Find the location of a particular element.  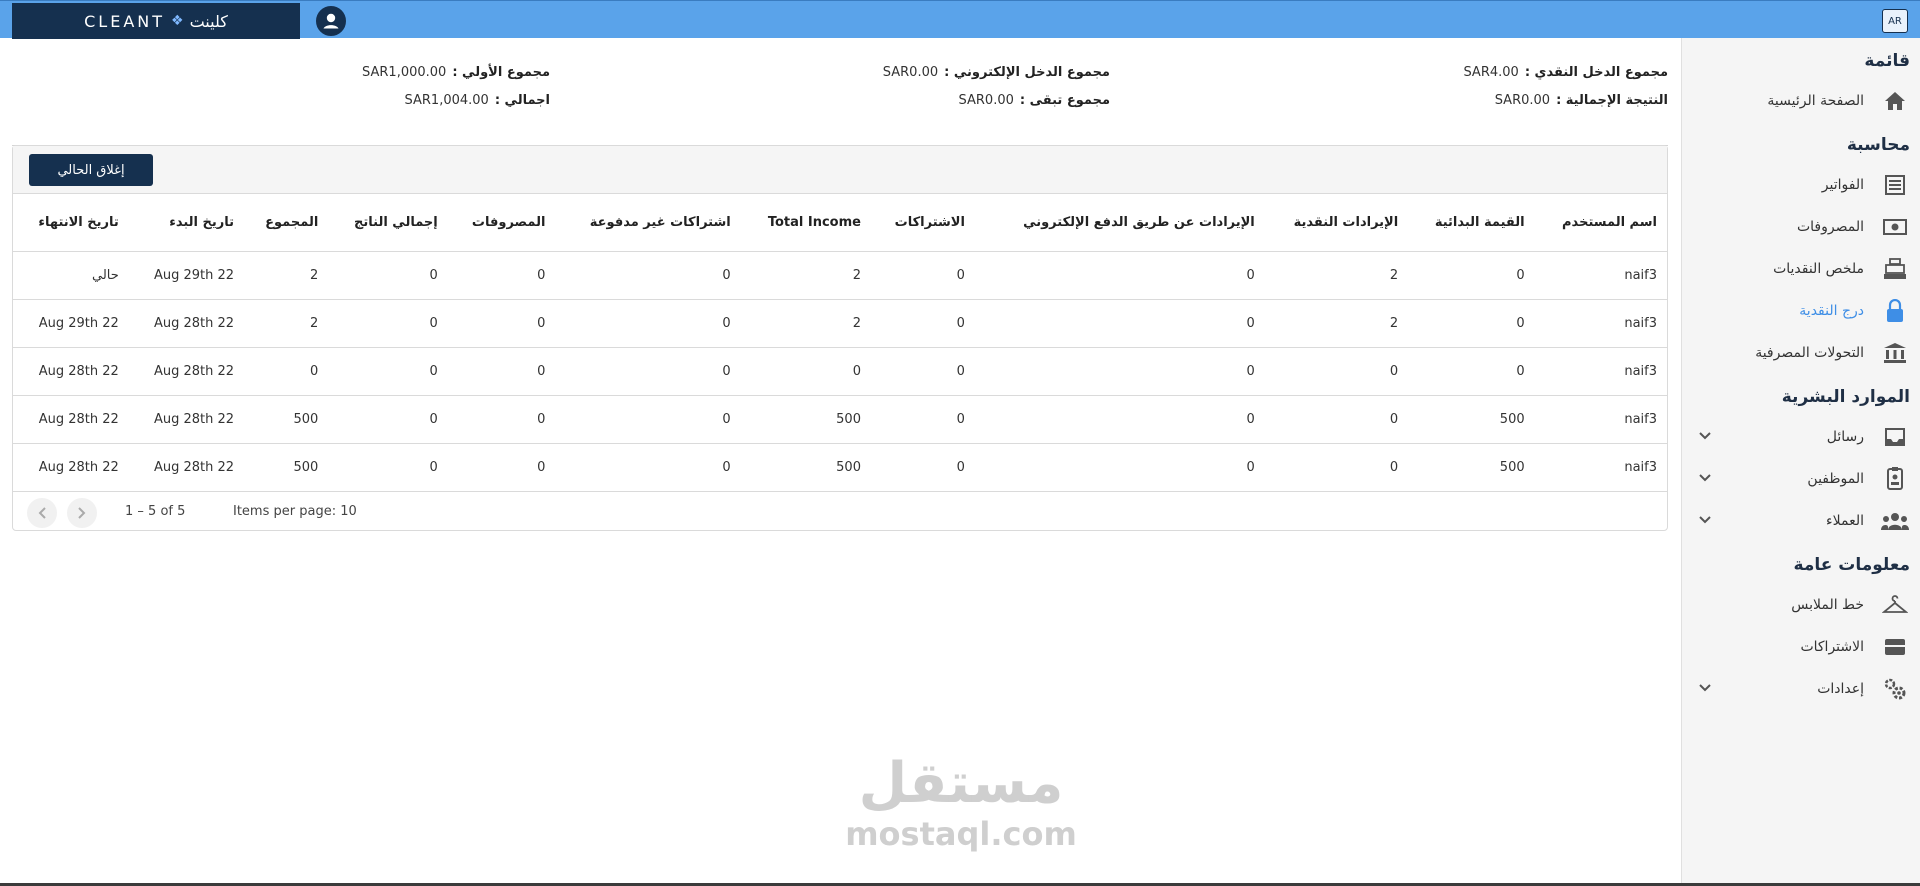

language-button: AR is located at coordinates (1895, 21).